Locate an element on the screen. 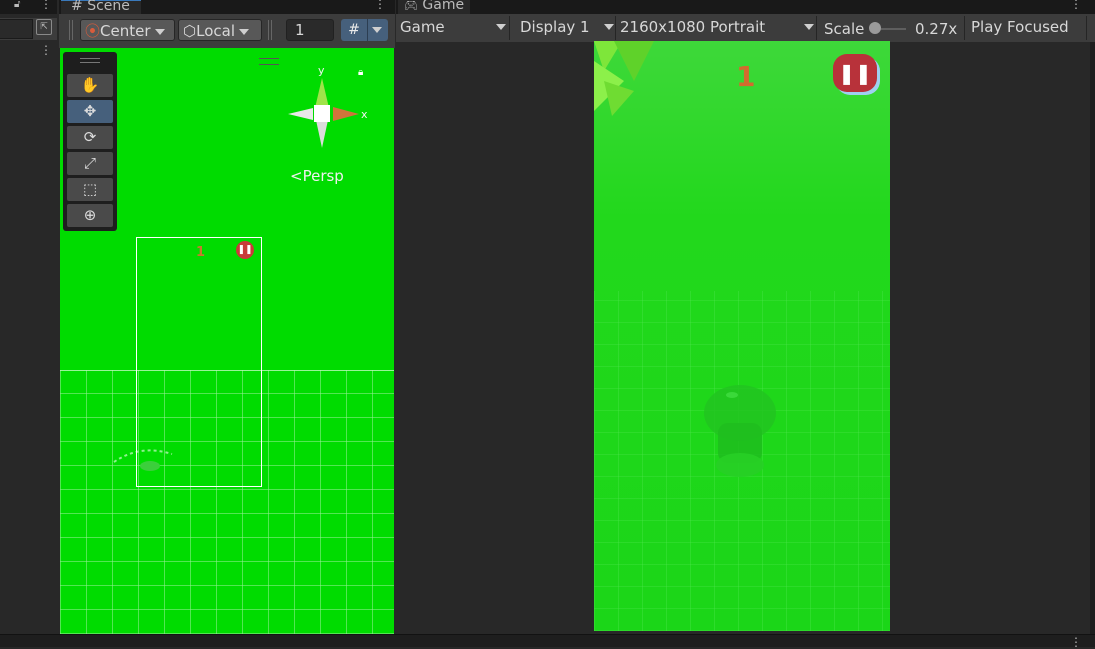 The width and height of the screenshot is (1095, 649). display-dropdown: Display 1 is located at coordinates (567, 27).